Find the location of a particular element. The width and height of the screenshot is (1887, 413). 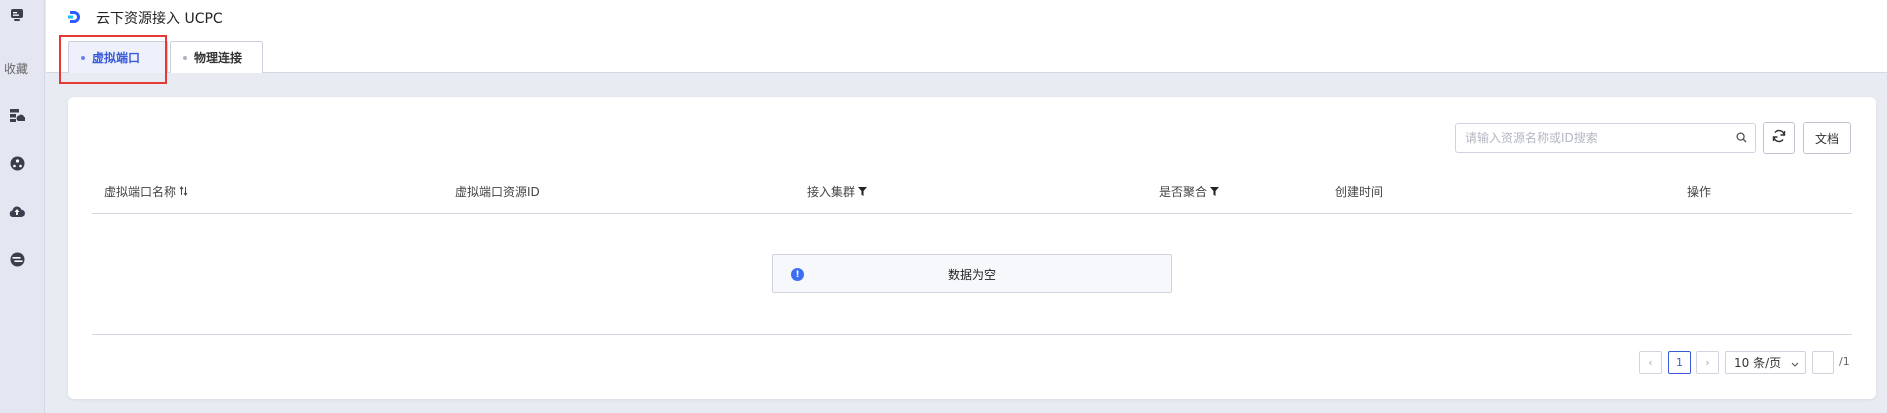

search-icon is located at coordinates (1741, 139).